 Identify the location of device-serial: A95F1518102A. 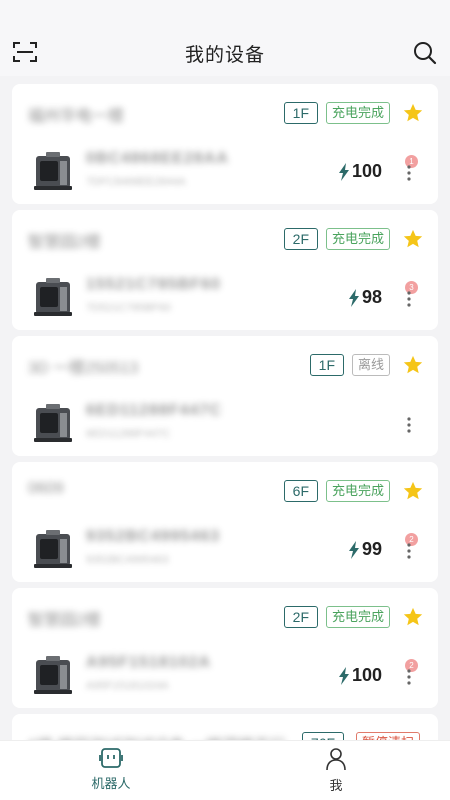
(148, 662).